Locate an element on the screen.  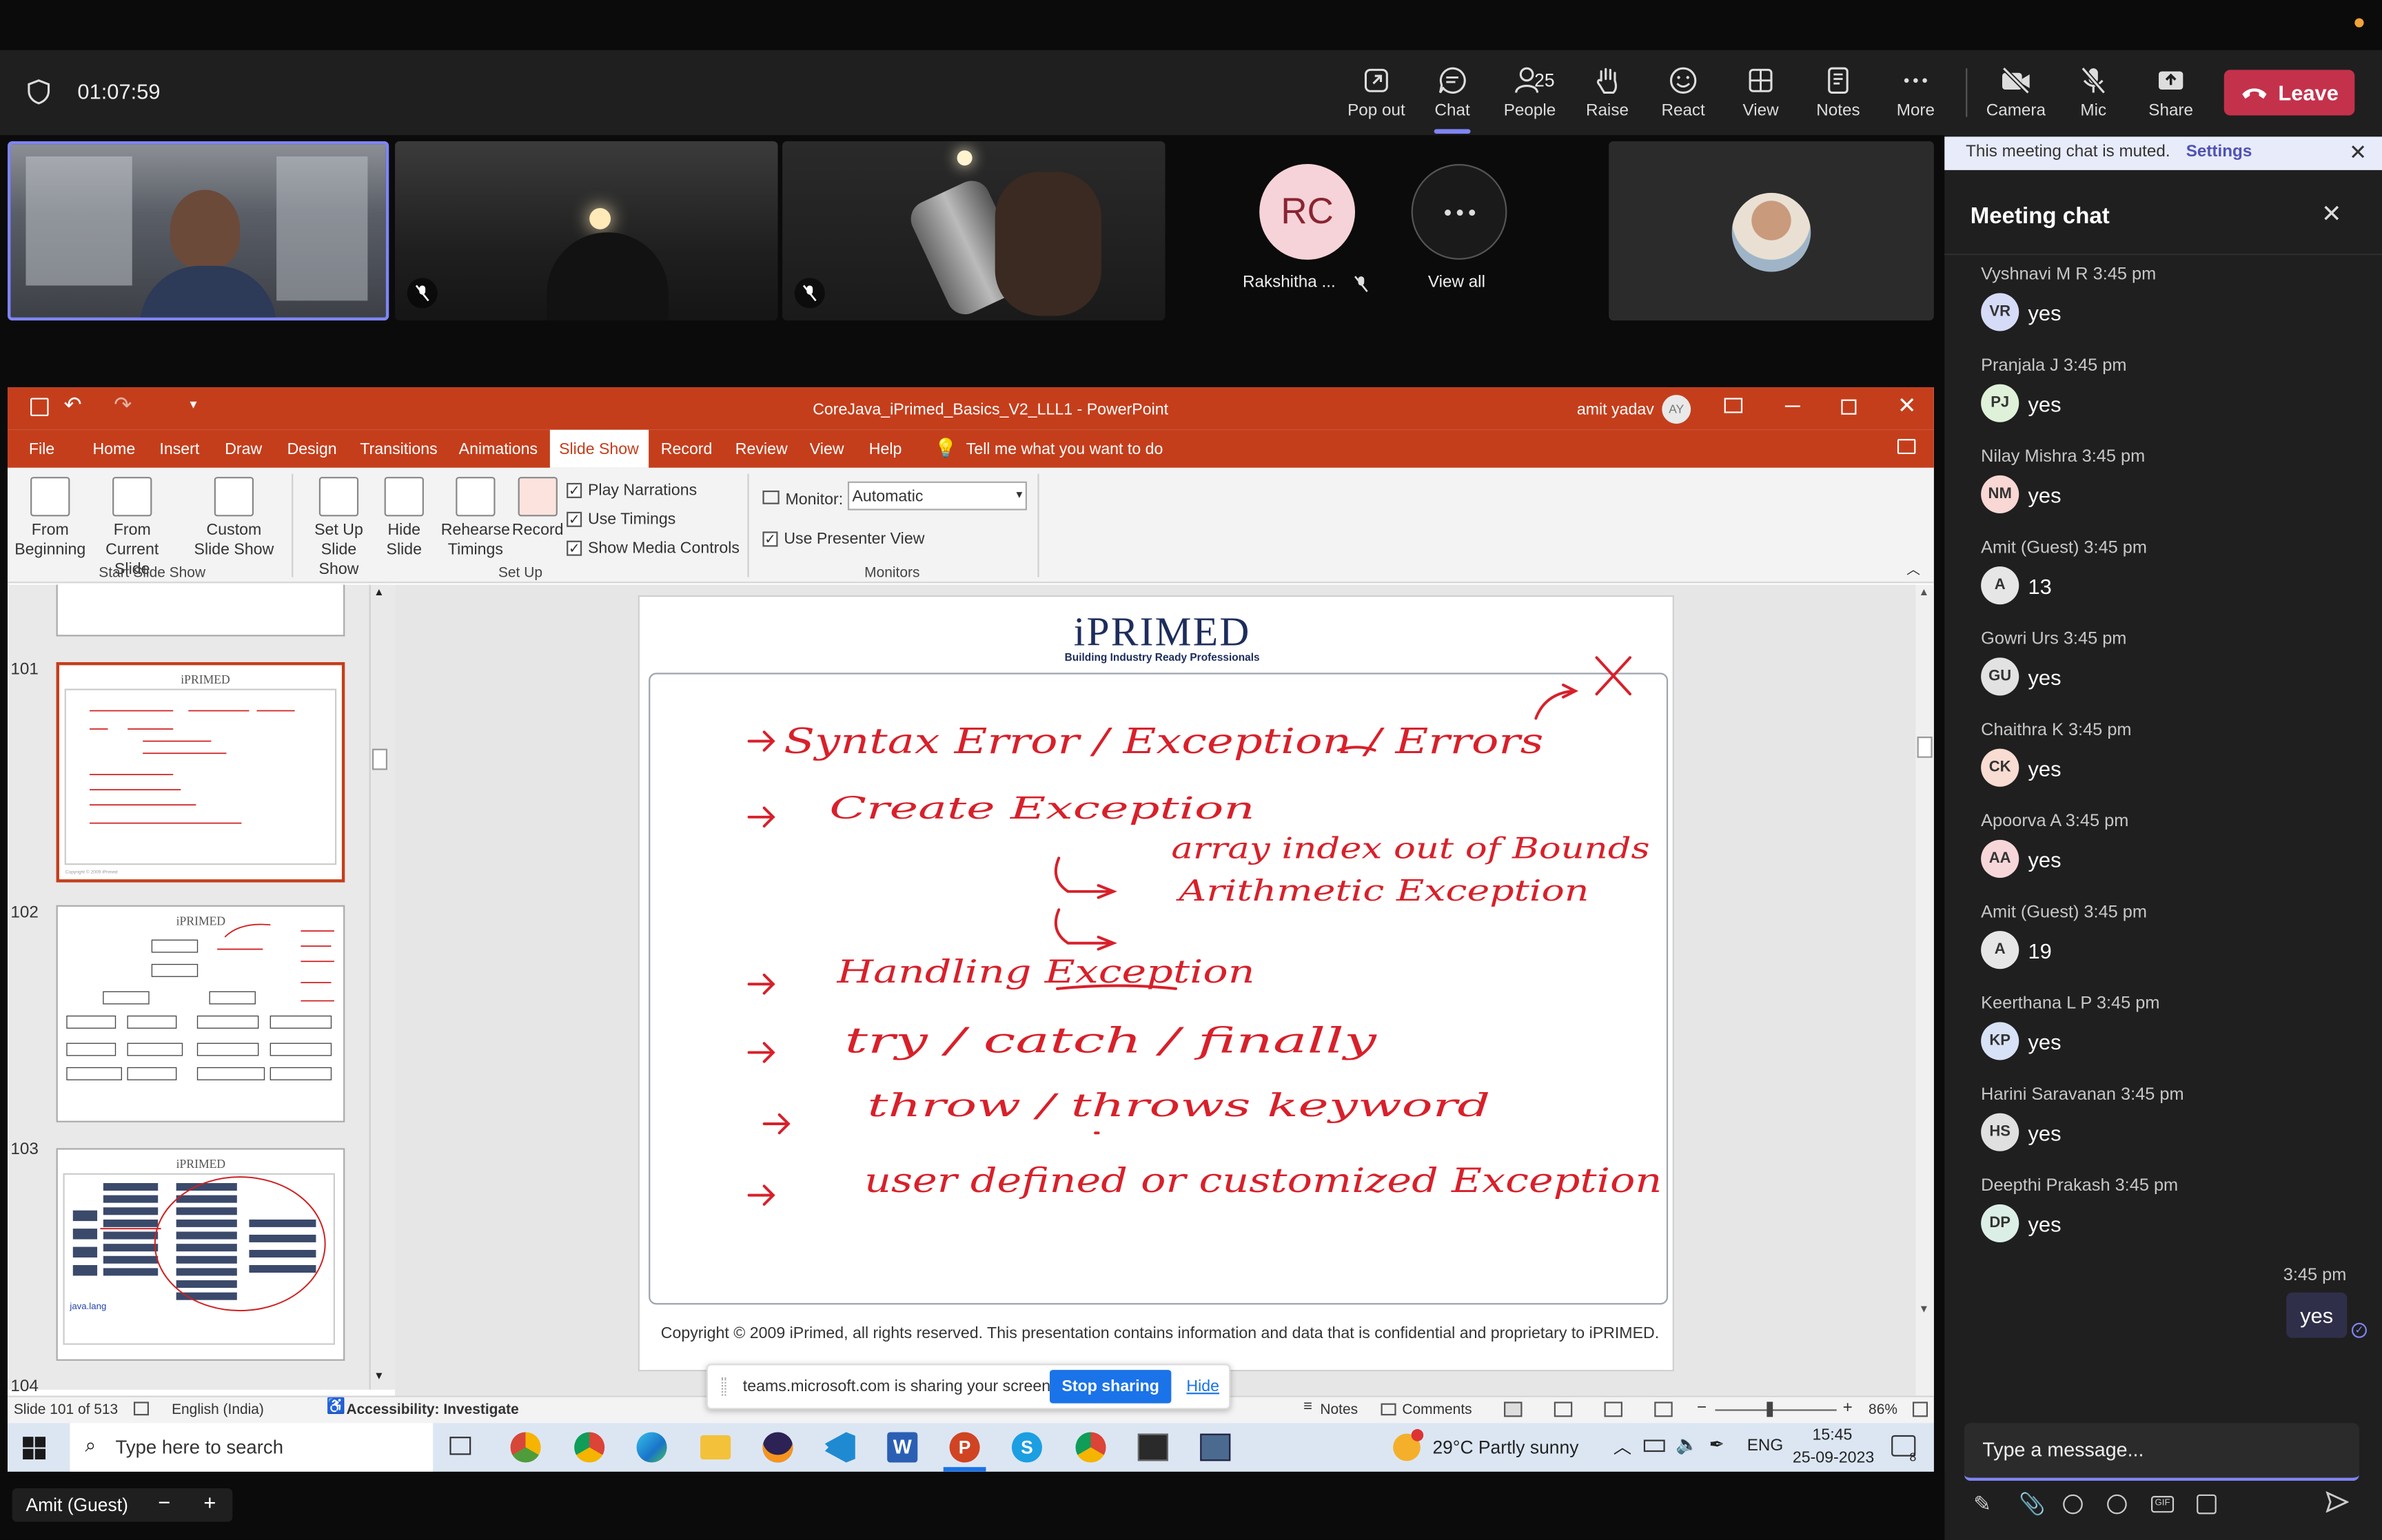
weather-text: 29°C Partly sunny is located at coordinates (1505, 1447).